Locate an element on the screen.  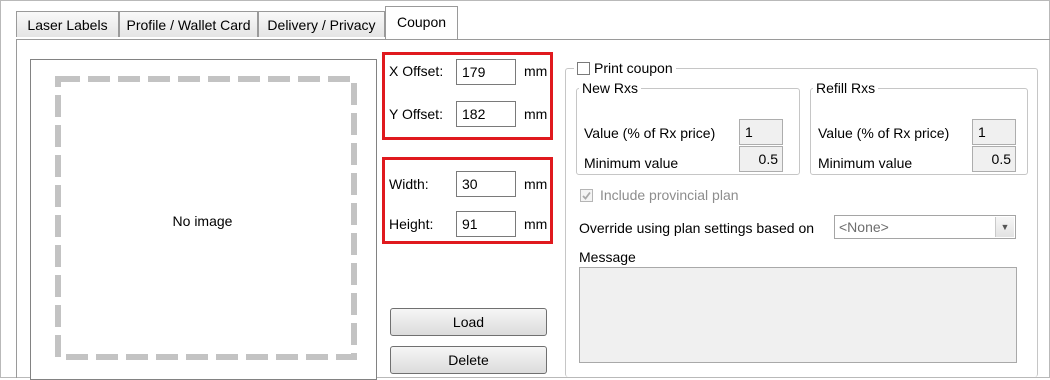
include-provincial-checkbox is located at coordinates (586, 195).